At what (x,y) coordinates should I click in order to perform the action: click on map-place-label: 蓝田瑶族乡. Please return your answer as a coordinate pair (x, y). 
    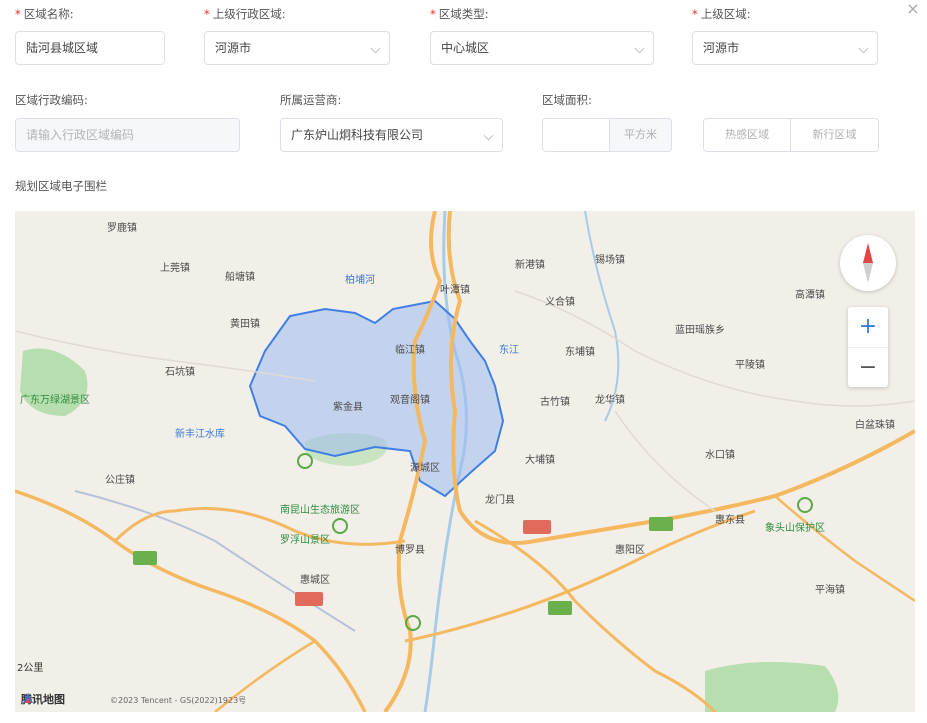
    Looking at the image, I should click on (700, 330).